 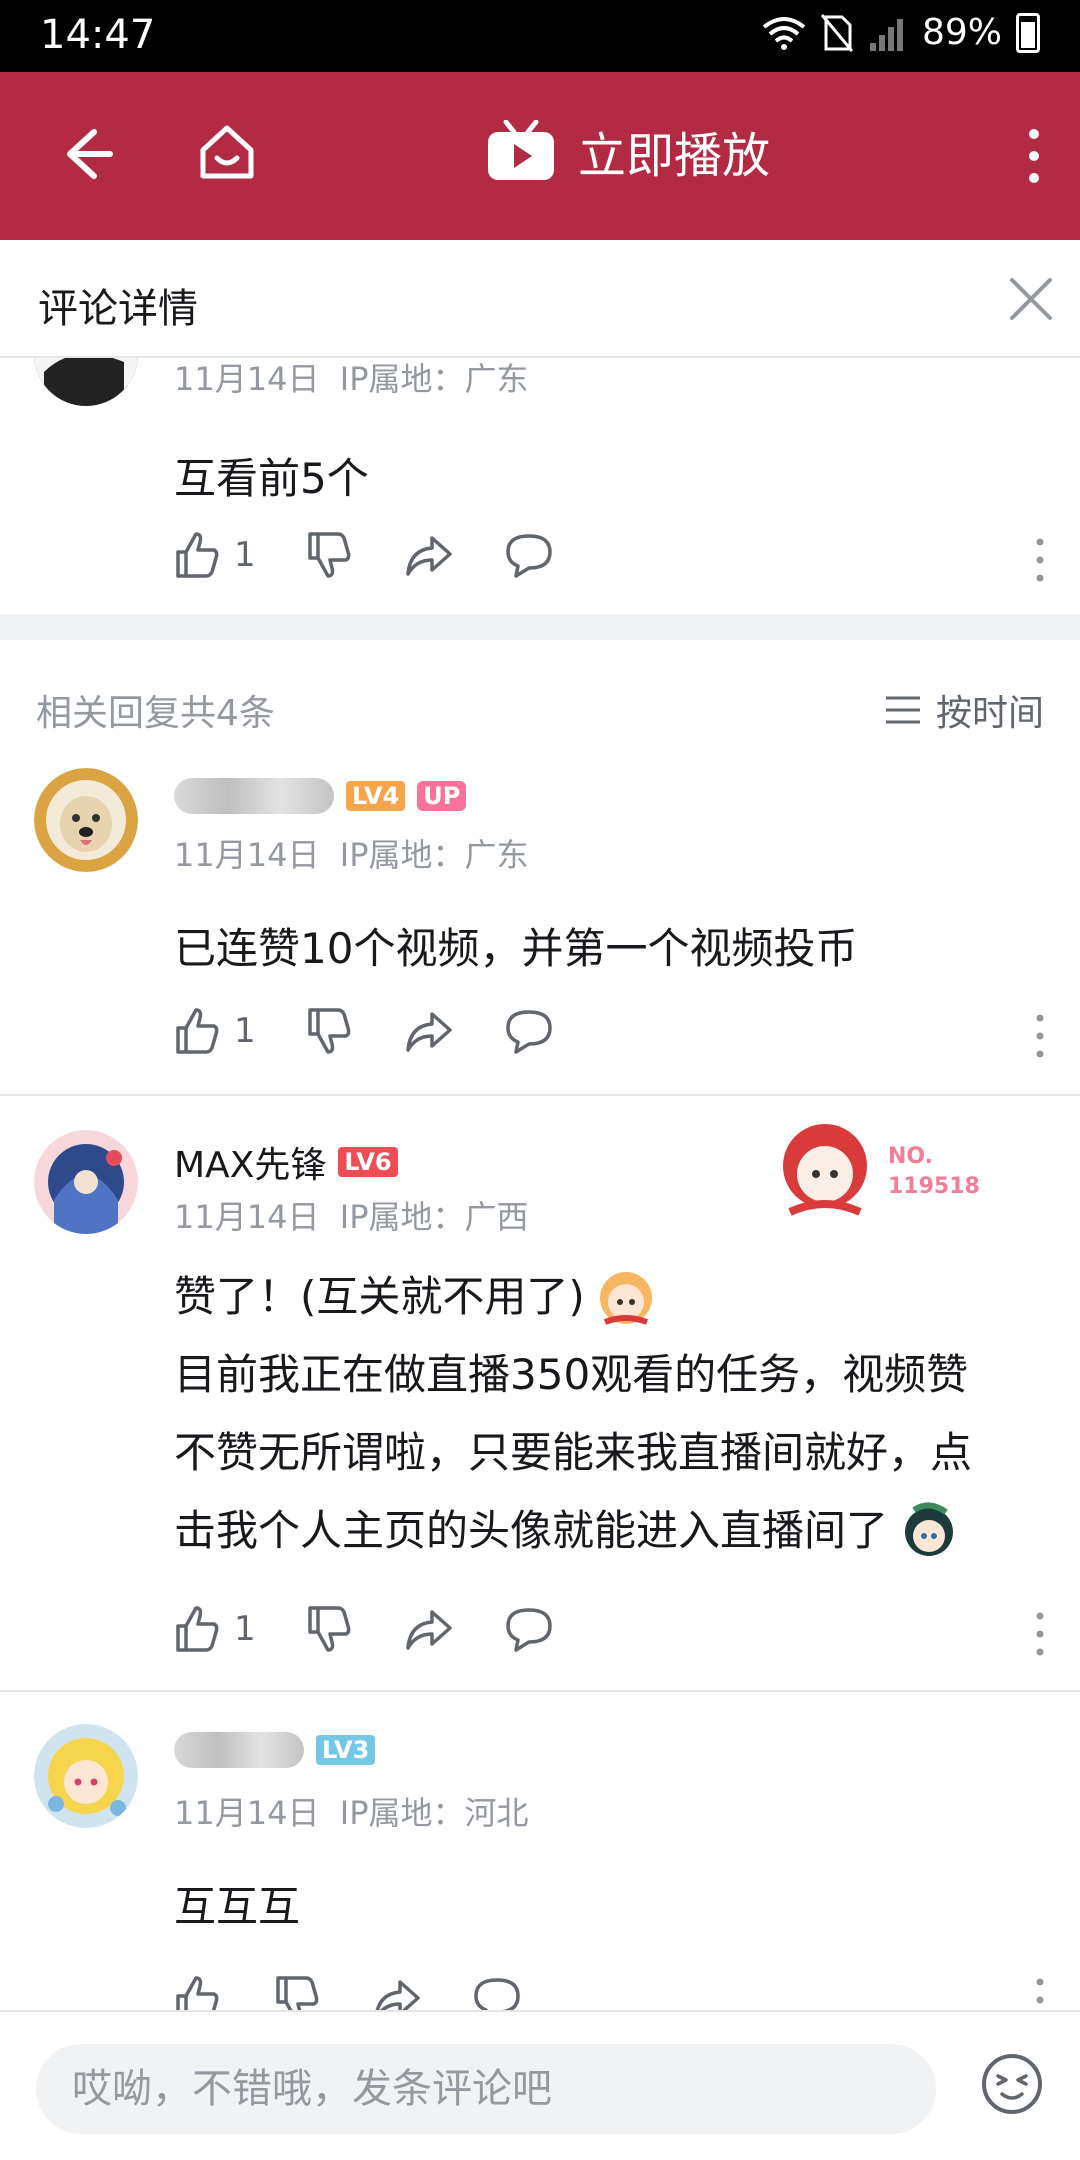 What do you see at coordinates (351, 1813) in the screenshot?
I see `reply-meta: 11月14日 IP属地：河北` at bounding box center [351, 1813].